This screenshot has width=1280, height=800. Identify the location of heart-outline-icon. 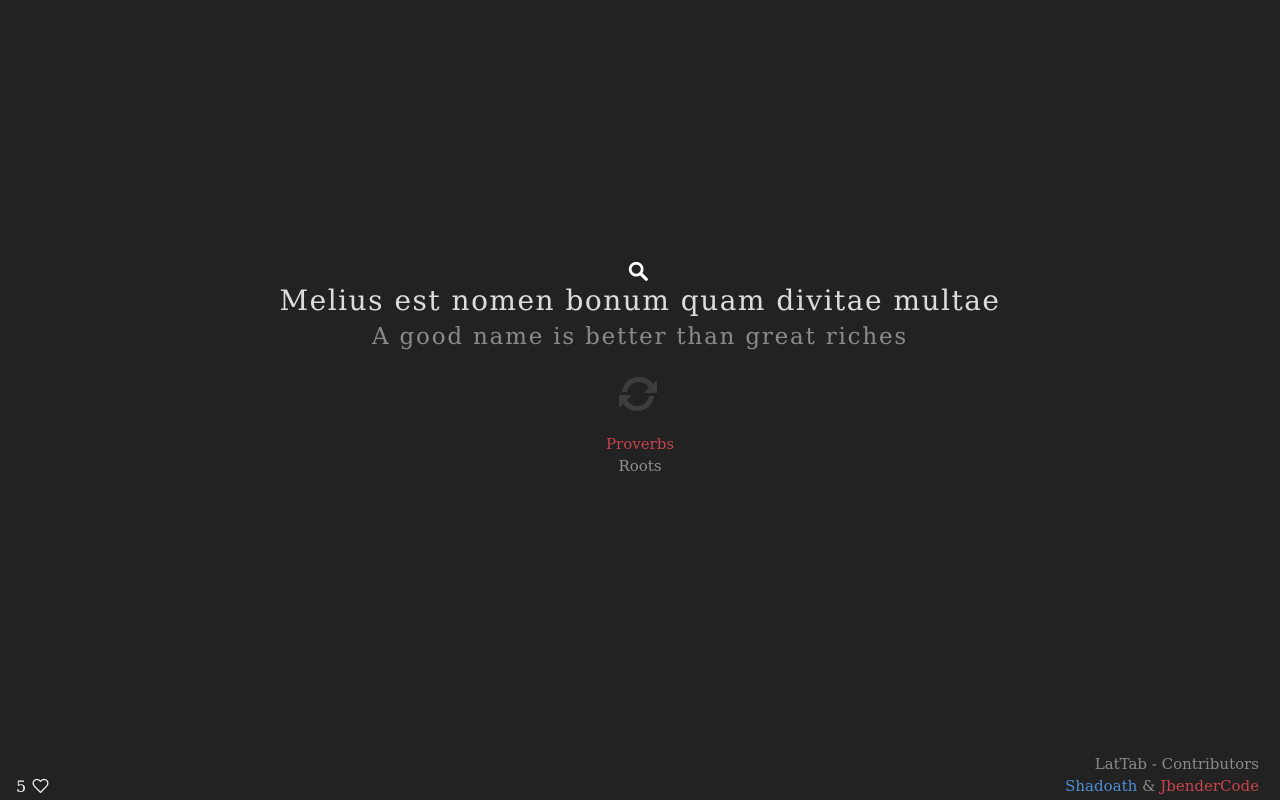
(40, 786).